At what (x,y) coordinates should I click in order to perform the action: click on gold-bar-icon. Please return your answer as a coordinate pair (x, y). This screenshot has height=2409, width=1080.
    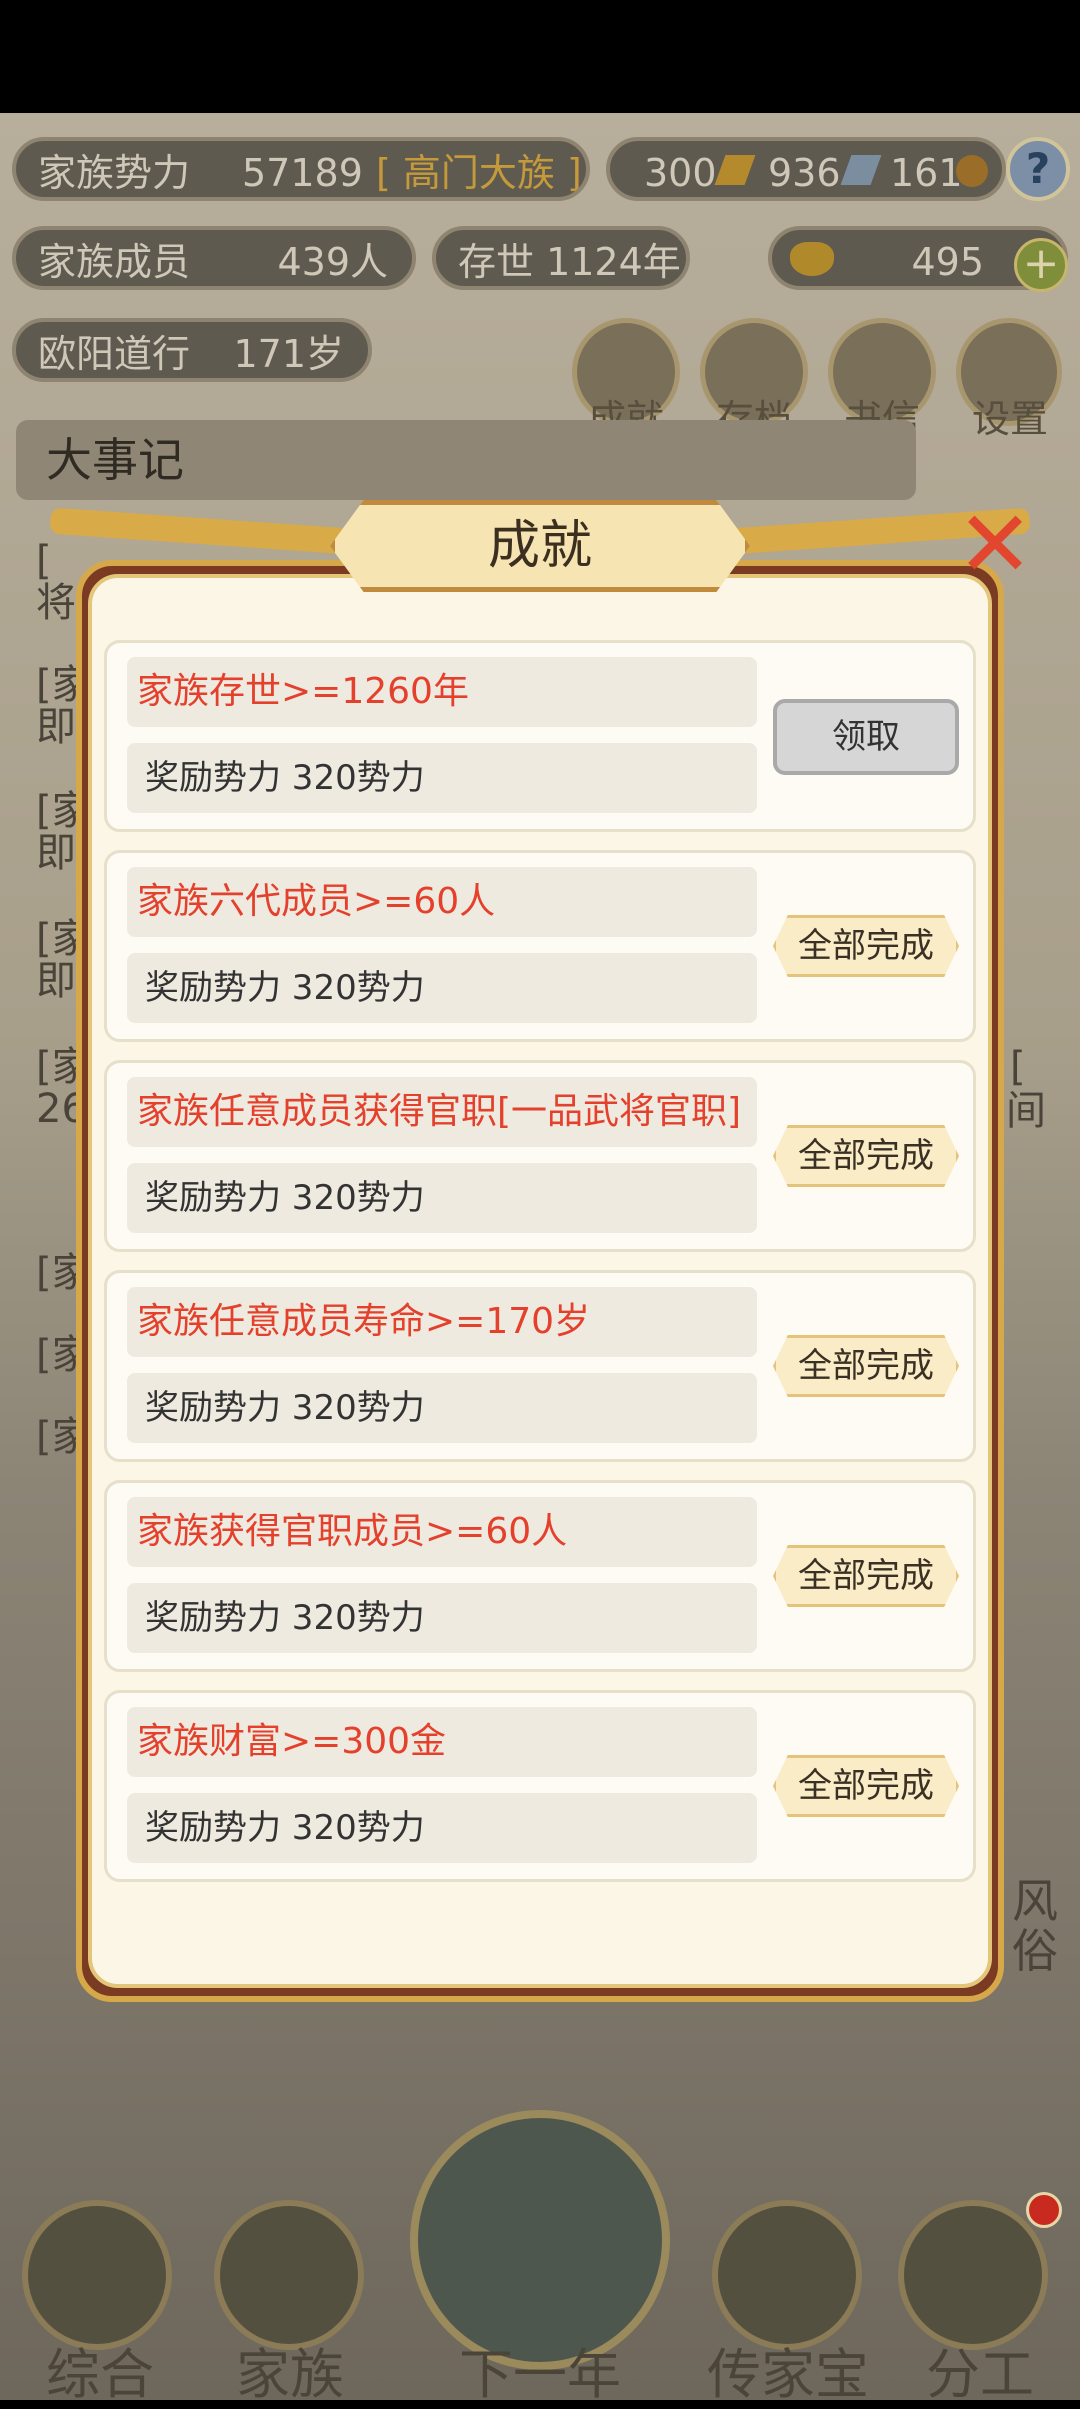
    Looking at the image, I should click on (735, 170).